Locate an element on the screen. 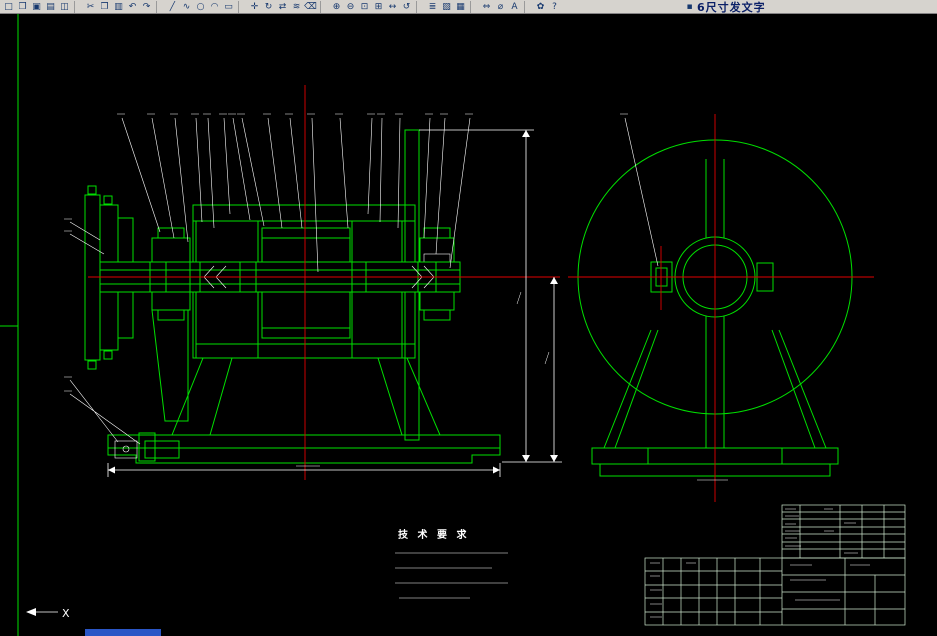 Image resolution: width=937 pixels, height=636 pixels. regen-icon: ↺ is located at coordinates (406, 7).